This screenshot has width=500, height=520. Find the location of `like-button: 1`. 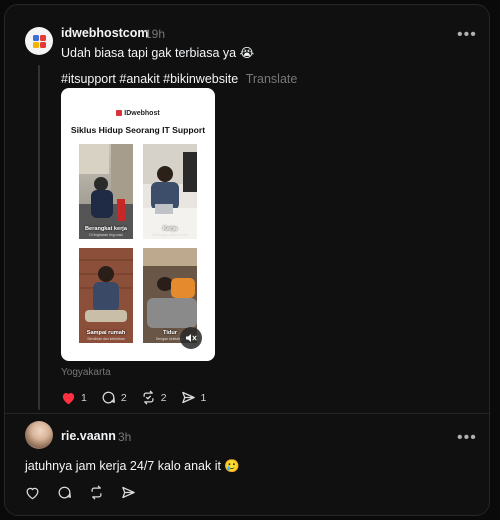

like-button: 1 is located at coordinates (74, 398).